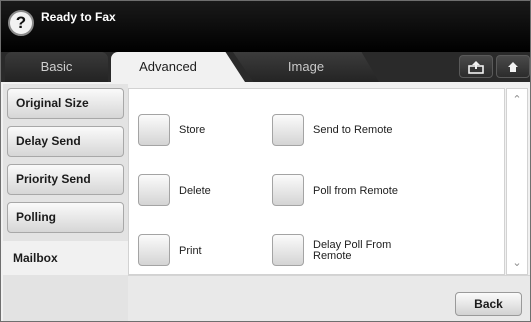 Image resolution: width=531 pixels, height=322 pixels. What do you see at coordinates (488, 304) in the screenshot?
I see `back-button: Back` at bounding box center [488, 304].